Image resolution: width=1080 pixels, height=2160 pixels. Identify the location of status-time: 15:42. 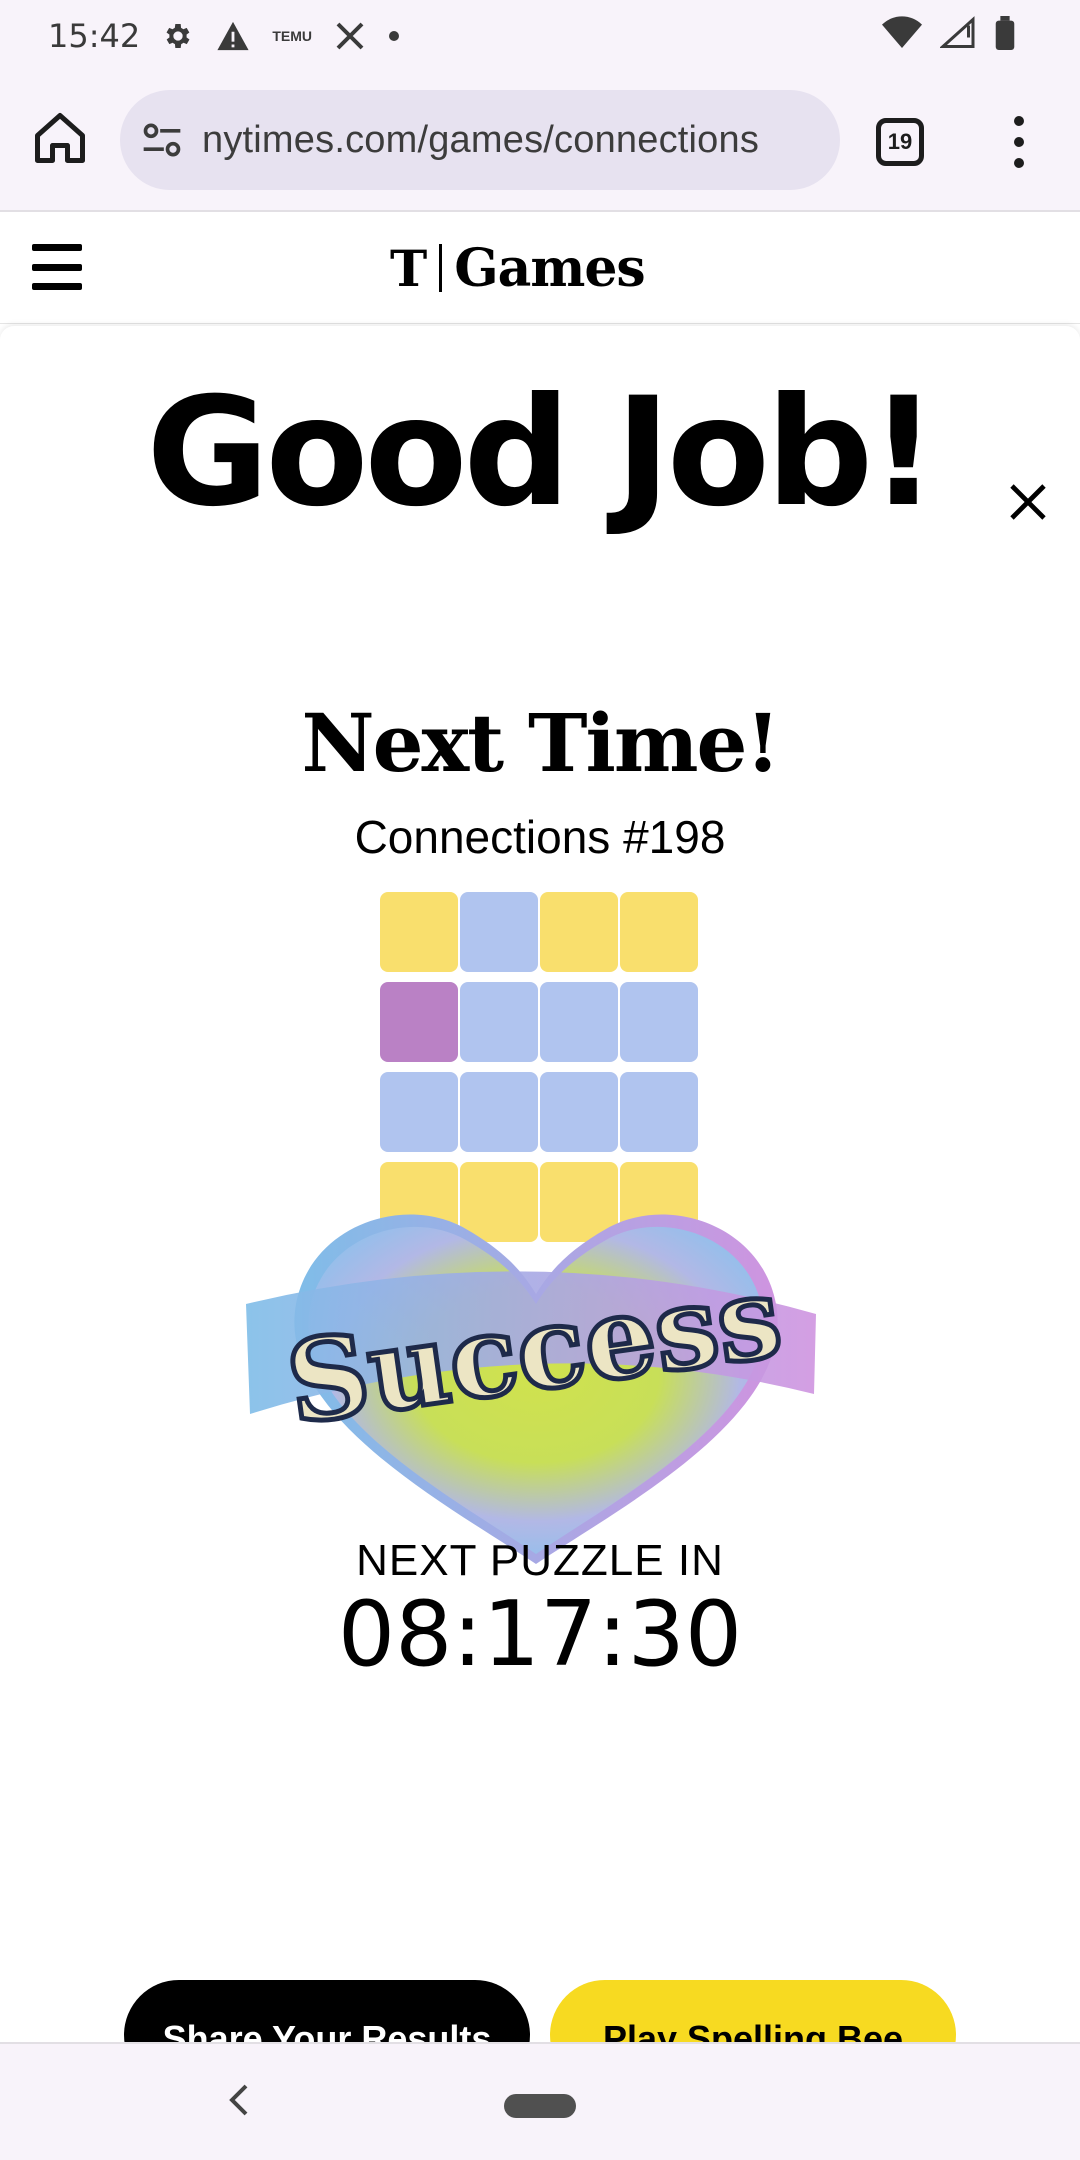
(94, 36).